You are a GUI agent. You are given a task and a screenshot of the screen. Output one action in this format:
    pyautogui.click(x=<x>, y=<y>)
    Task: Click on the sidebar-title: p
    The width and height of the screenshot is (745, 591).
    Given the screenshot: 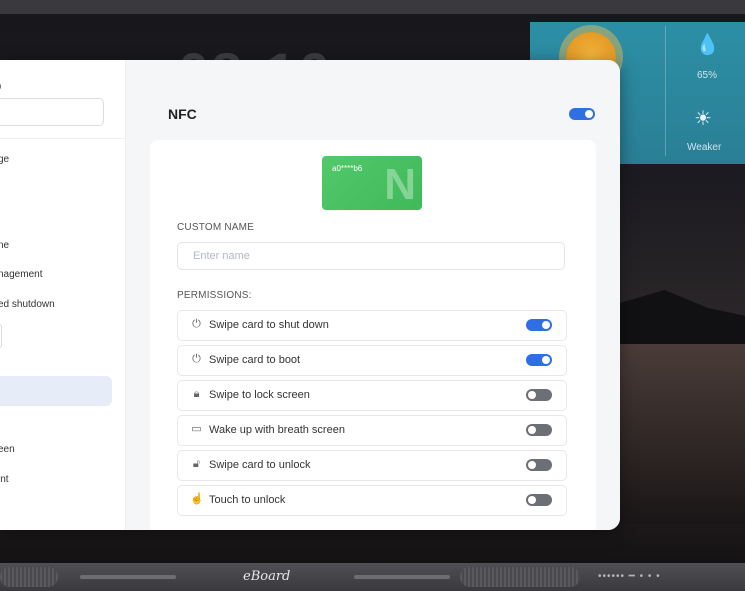 What is the action you would take?
    pyautogui.click(x=0, y=85)
    